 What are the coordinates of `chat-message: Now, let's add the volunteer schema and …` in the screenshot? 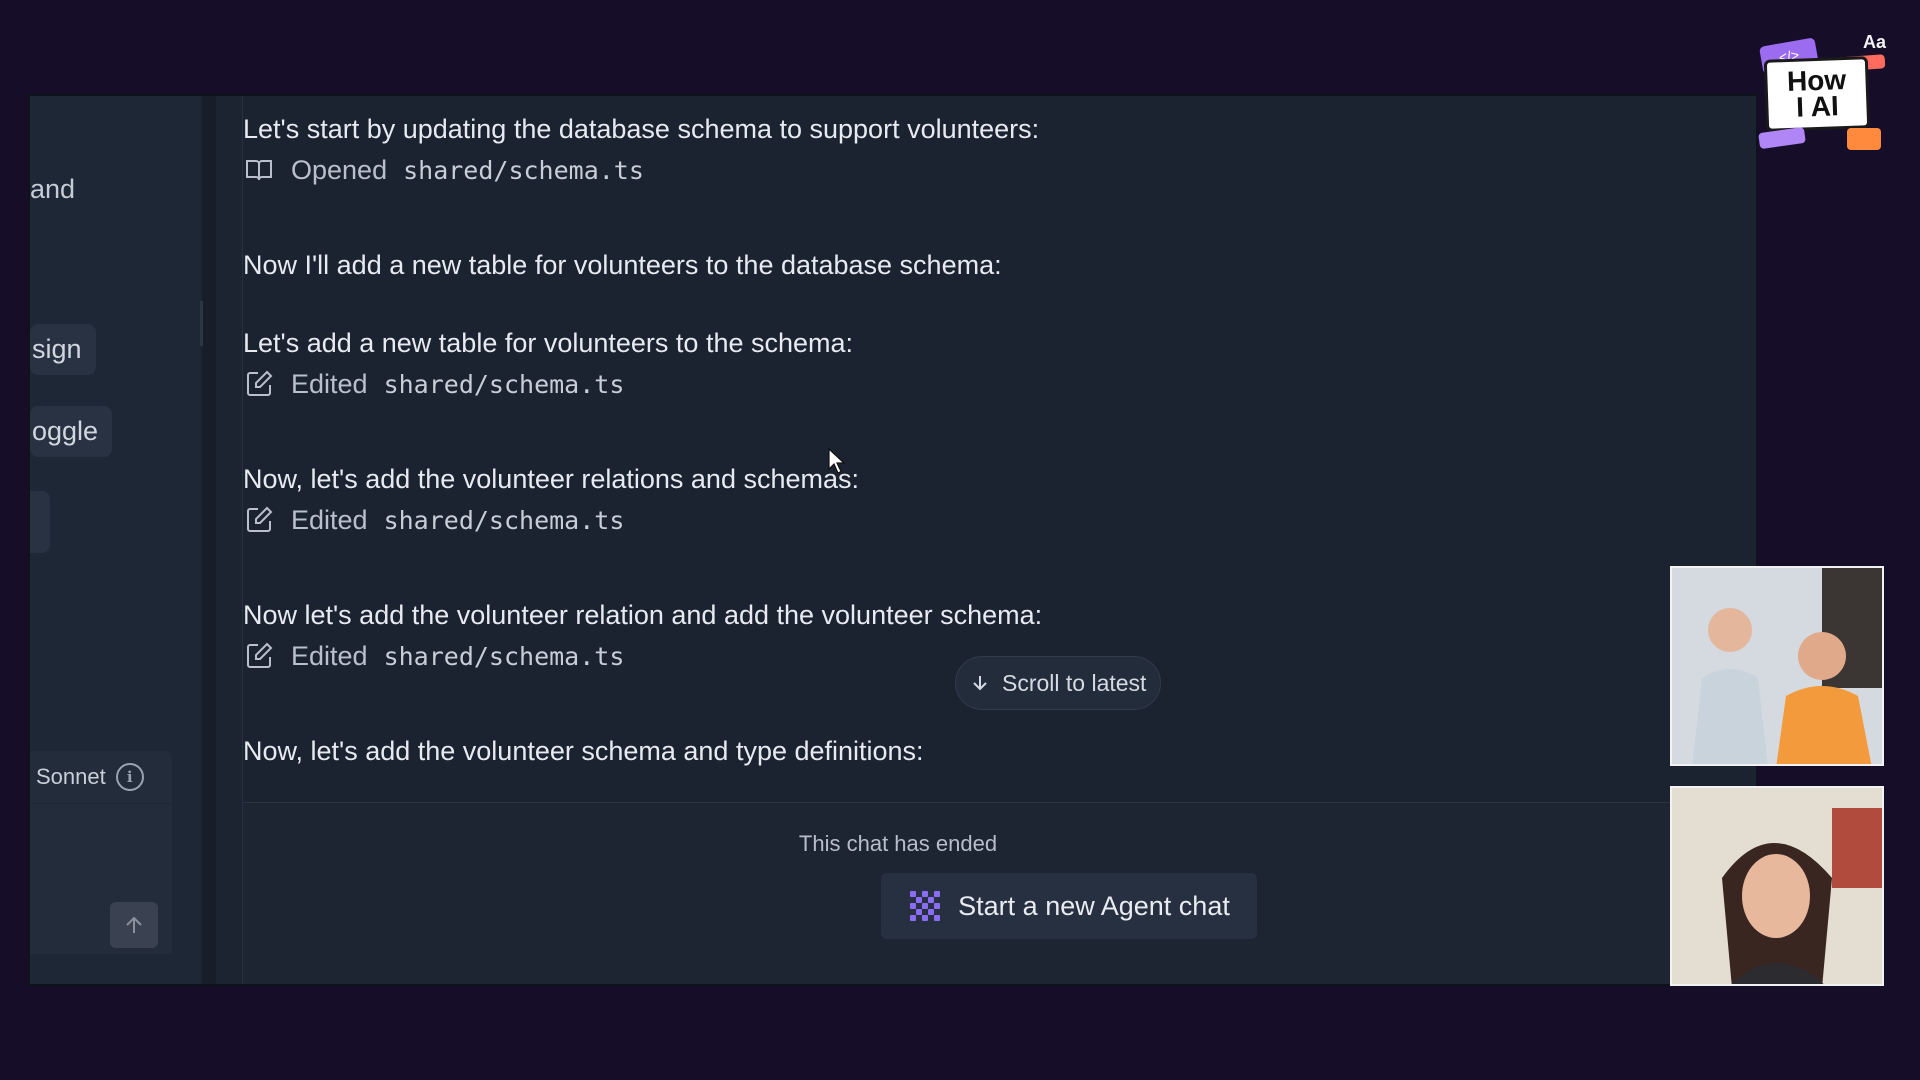 It's located at (583, 751).